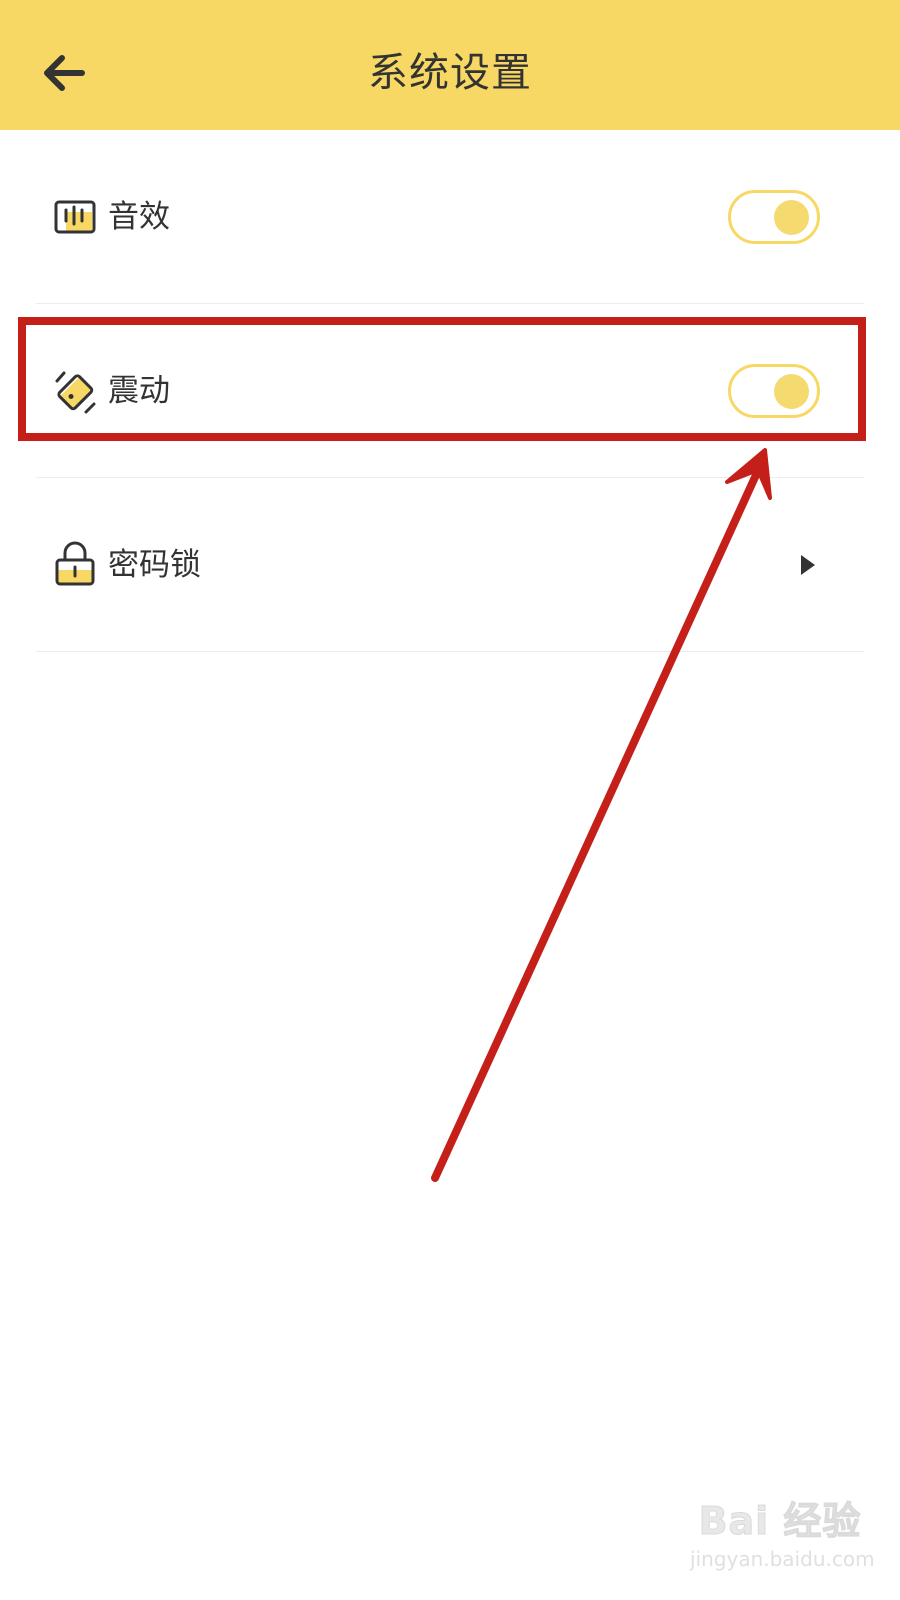 The height and width of the screenshot is (1600, 900). I want to click on sound-toggle, so click(774, 217).